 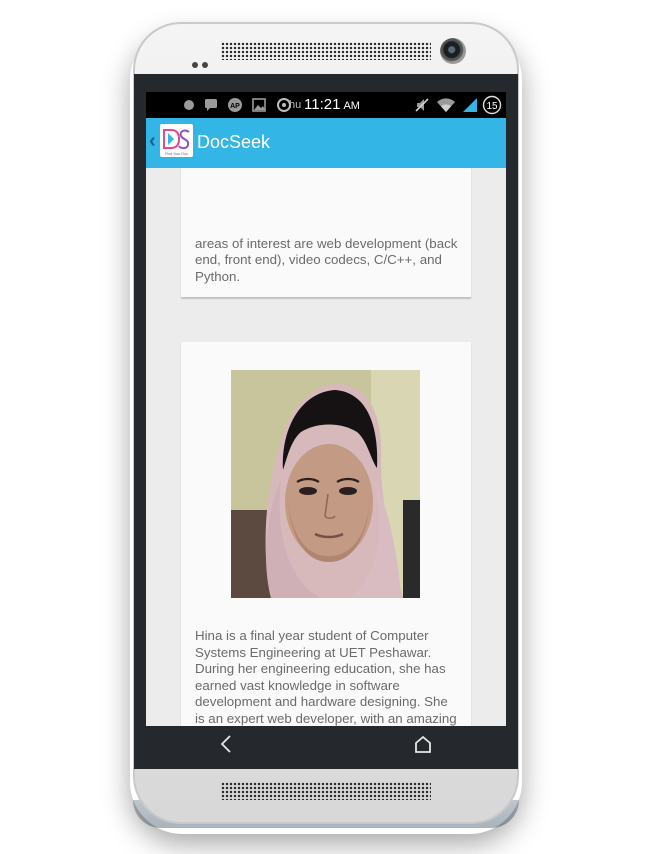 What do you see at coordinates (326, 748) in the screenshot?
I see `navigation-bar` at bounding box center [326, 748].